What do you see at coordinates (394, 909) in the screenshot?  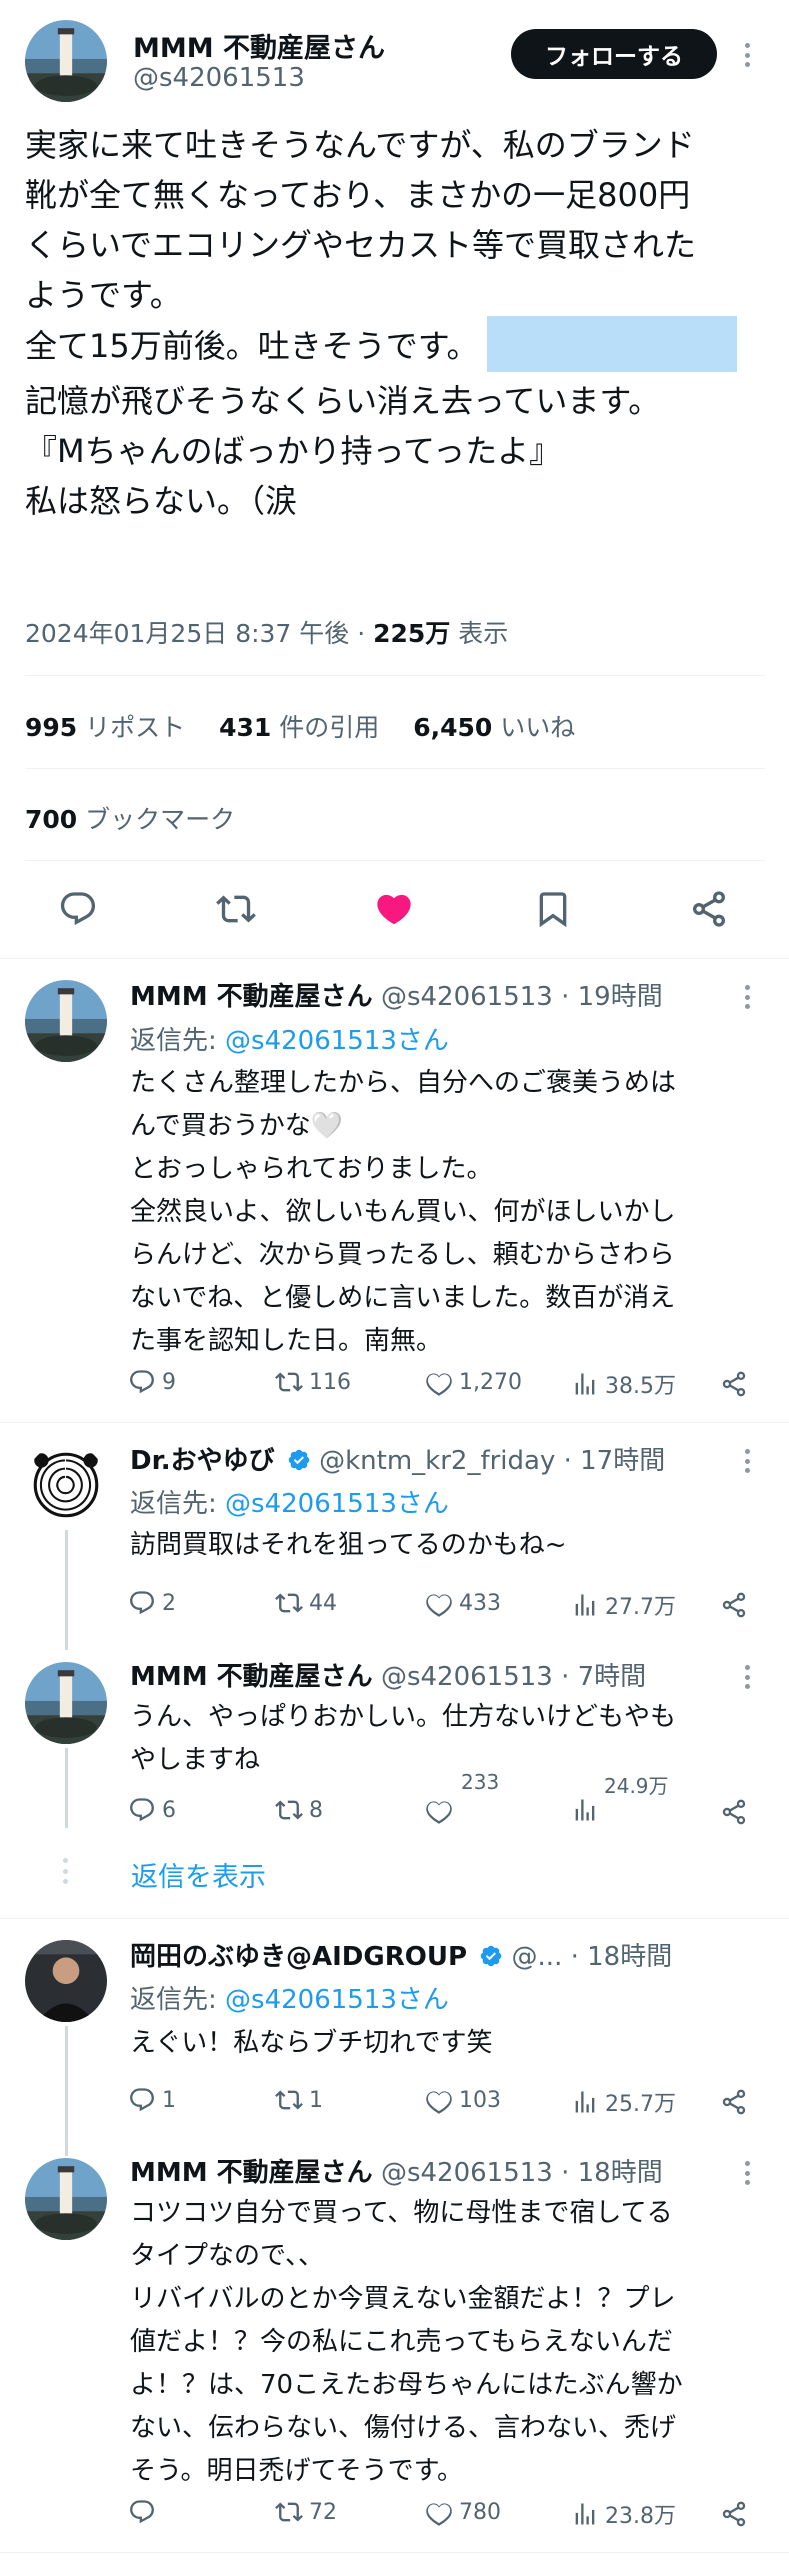 I see `like-filled-icon` at bounding box center [394, 909].